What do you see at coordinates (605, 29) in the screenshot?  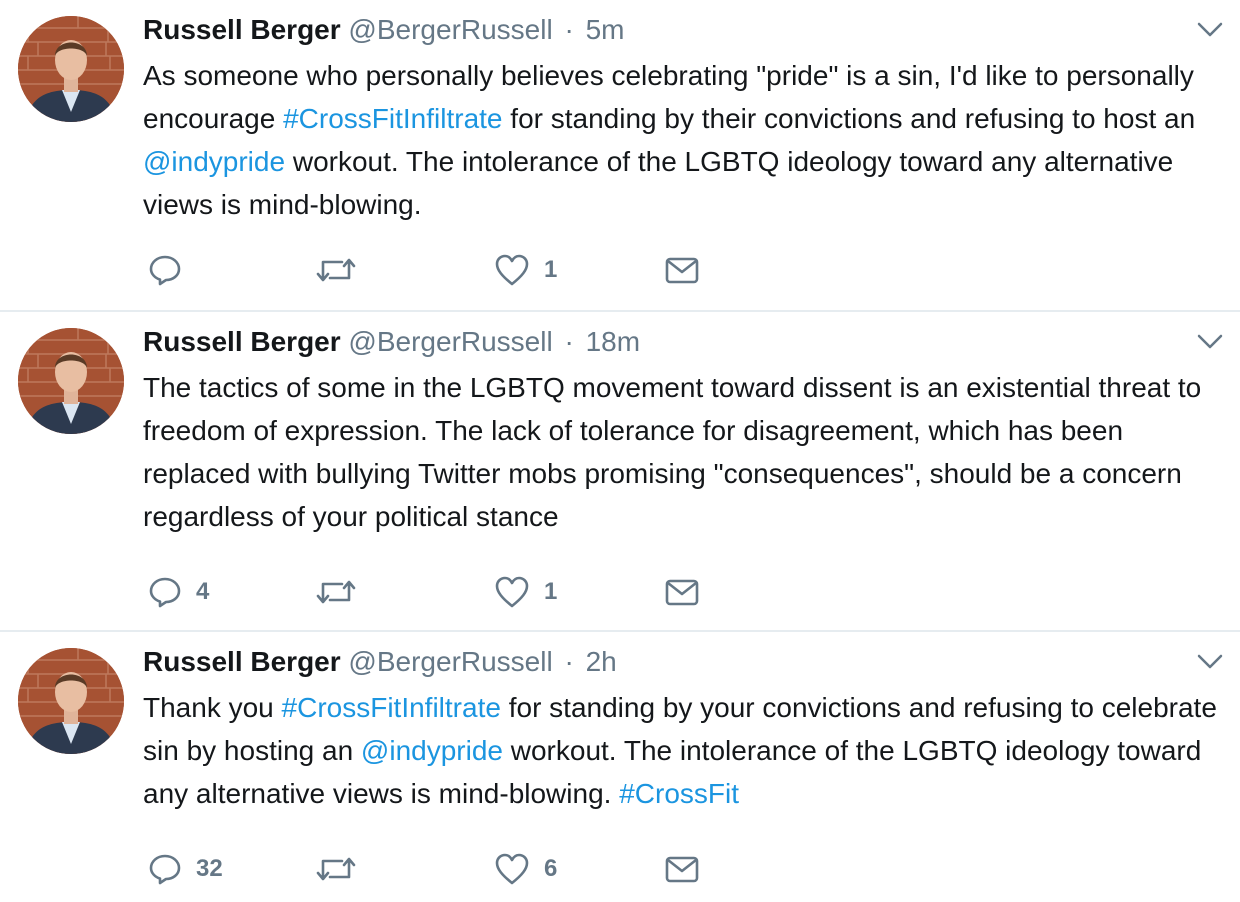 I see `tweet-timestamp: 5m` at bounding box center [605, 29].